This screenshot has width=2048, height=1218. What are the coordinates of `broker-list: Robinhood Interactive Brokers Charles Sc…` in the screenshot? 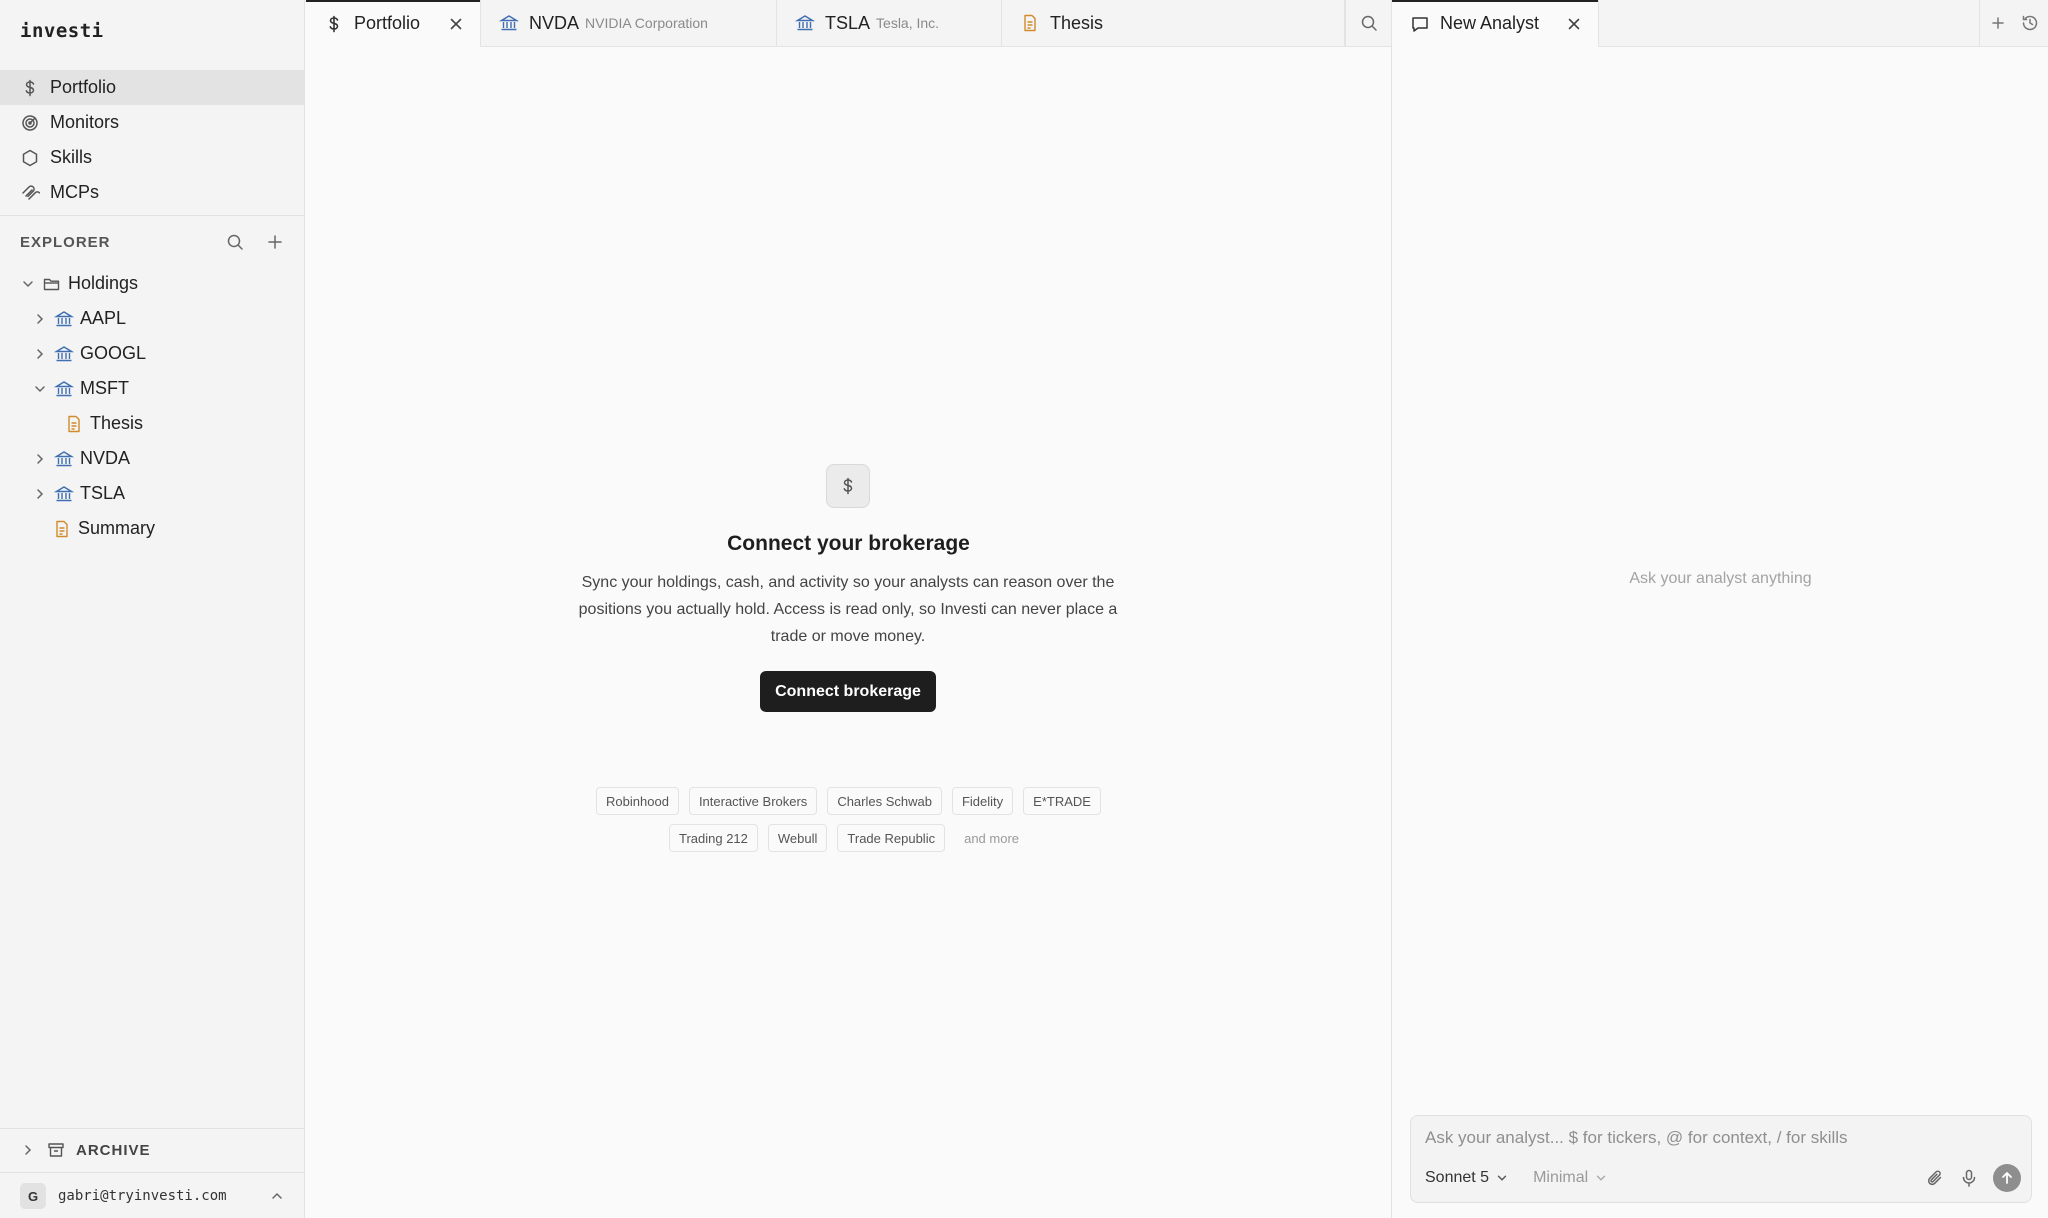 It's located at (848, 801).